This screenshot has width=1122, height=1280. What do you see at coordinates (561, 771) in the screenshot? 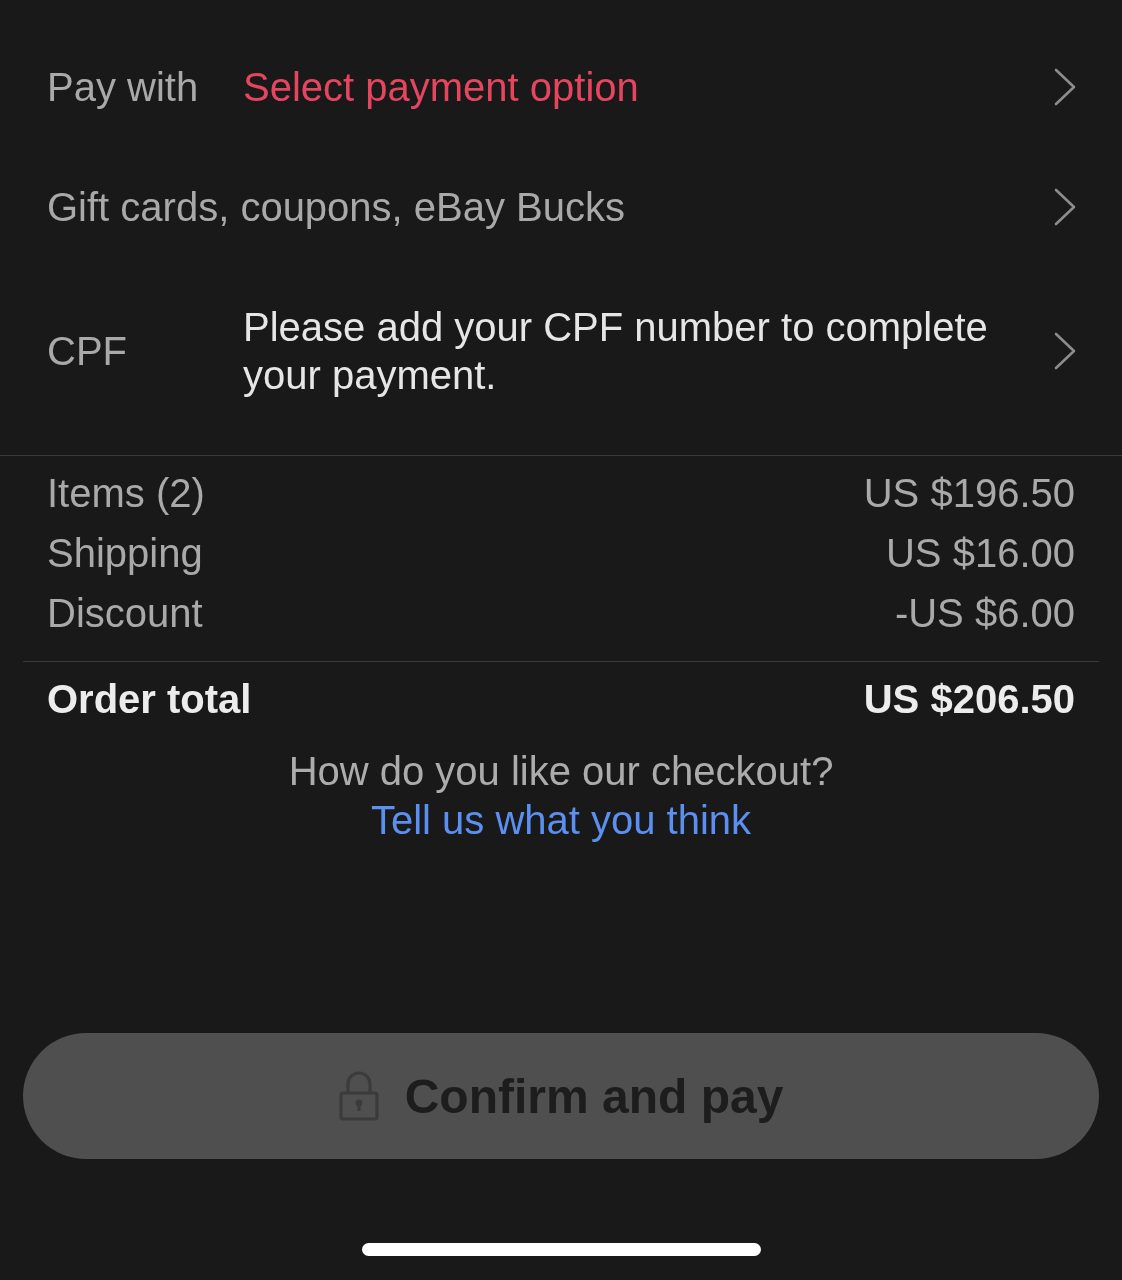
I see `feedback-question: How do you like our checkout?` at bounding box center [561, 771].